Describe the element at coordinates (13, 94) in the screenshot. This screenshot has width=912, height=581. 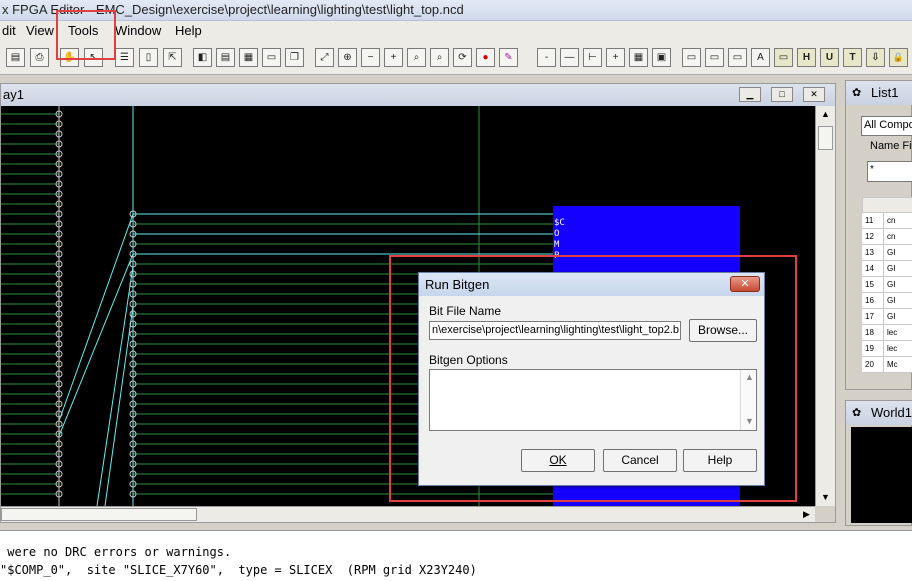
I see `array-window-title: ay1` at that location.